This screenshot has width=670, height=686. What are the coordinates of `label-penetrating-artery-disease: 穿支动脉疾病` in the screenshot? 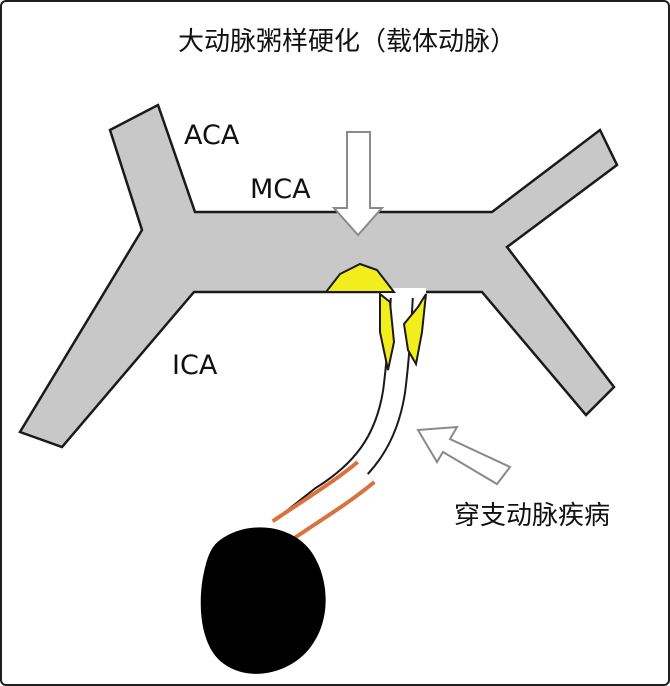 It's located at (532, 516).